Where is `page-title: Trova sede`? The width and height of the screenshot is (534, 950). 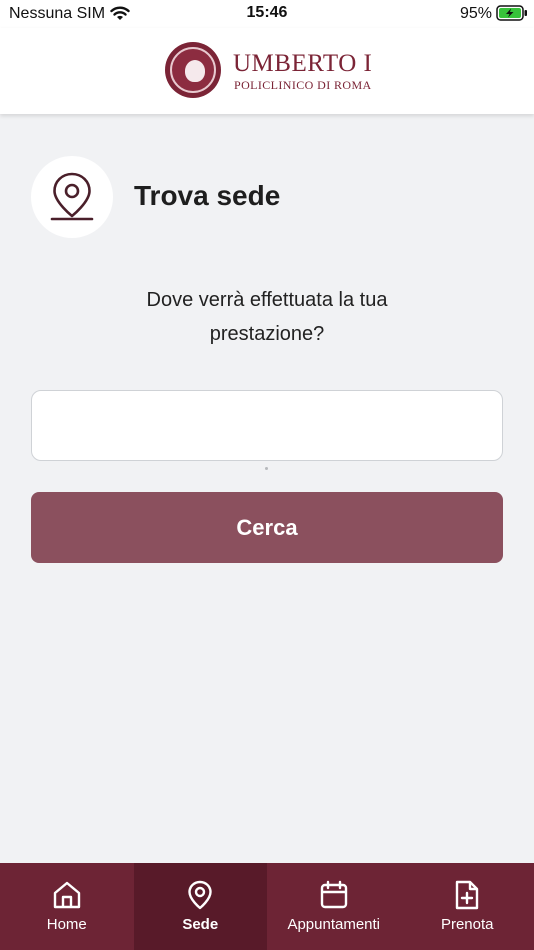
page-title: Trova sede is located at coordinates (207, 195).